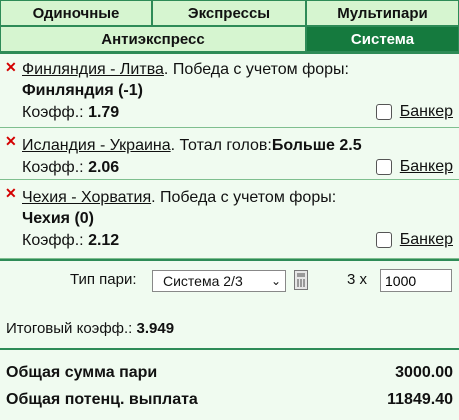  What do you see at coordinates (153, 39) in the screenshot?
I see `tab-antiexpress: Антиэкспресс` at bounding box center [153, 39].